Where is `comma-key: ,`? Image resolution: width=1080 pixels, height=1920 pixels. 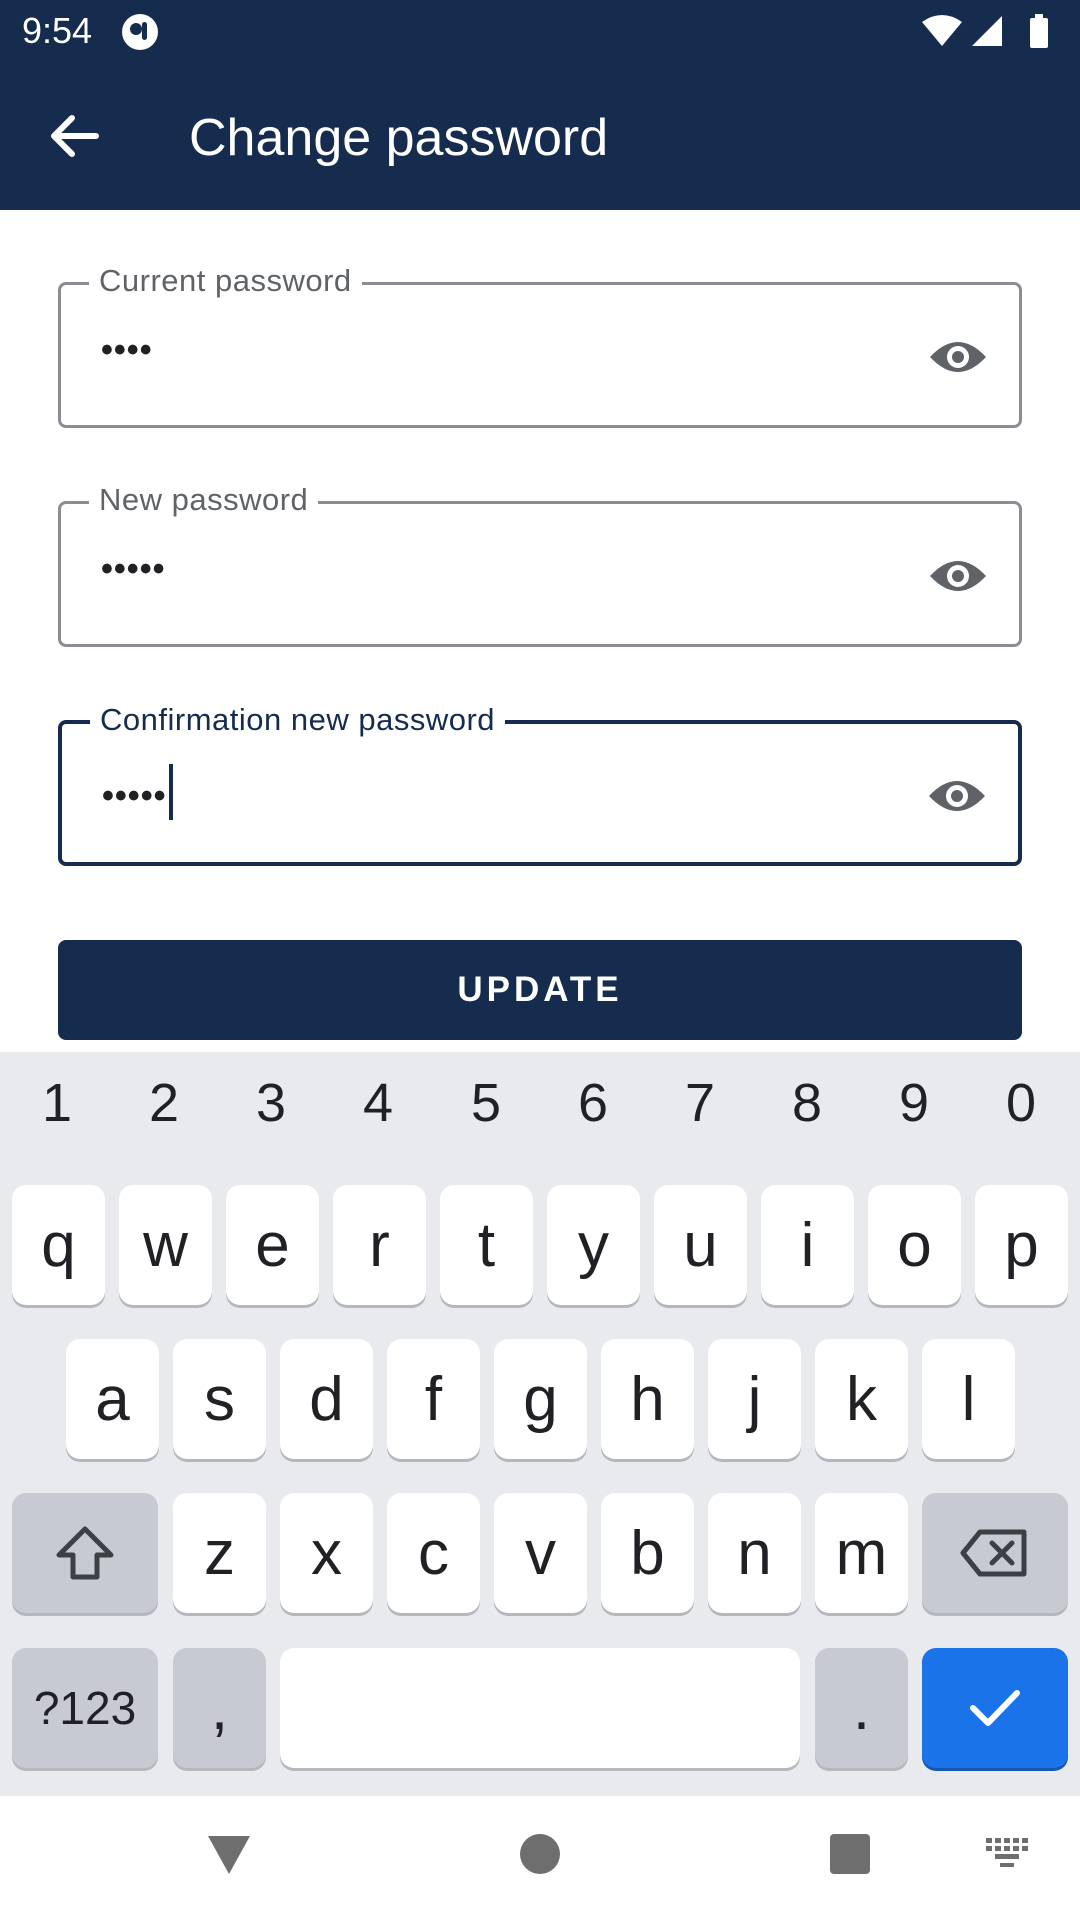
comma-key: , is located at coordinates (219, 1708).